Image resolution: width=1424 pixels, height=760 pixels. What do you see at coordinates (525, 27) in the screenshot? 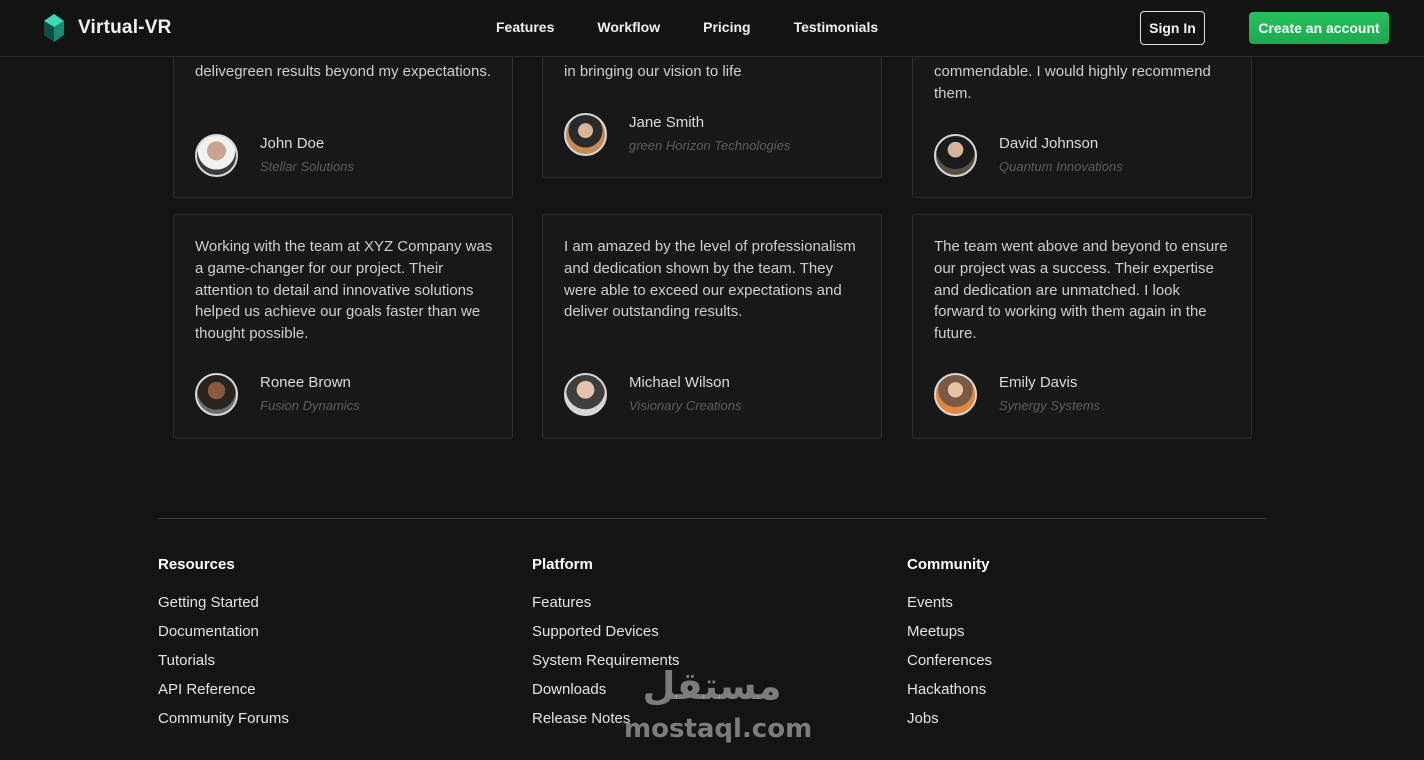
I see `nav-link-features: Features` at bounding box center [525, 27].